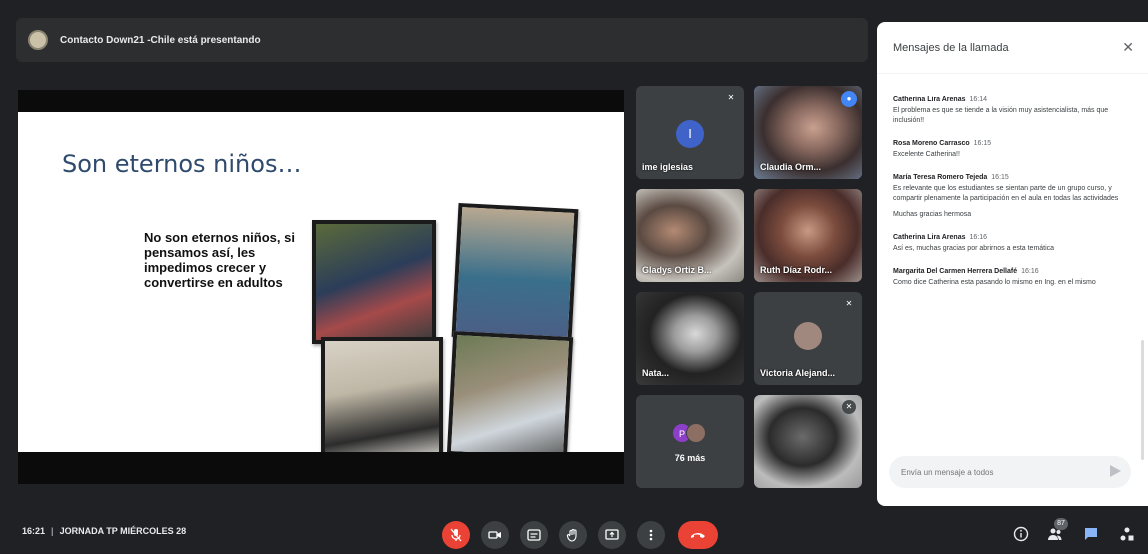  Describe the element at coordinates (612, 535) in the screenshot. I see `present-screen-button` at that location.